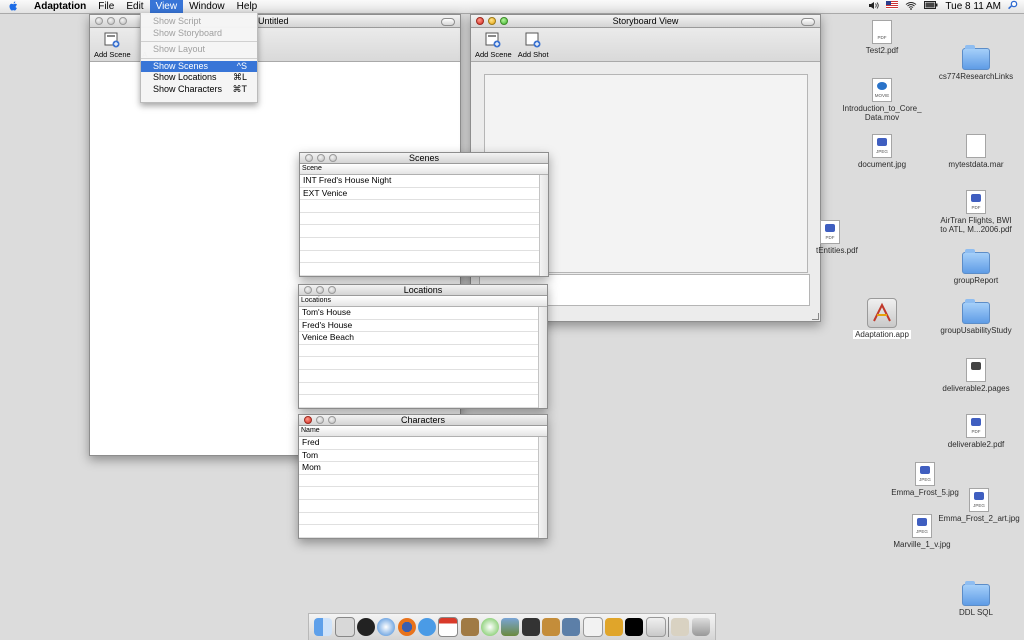  Describe the element at coordinates (874, 7) in the screenshot. I see `volume-icon` at that location.